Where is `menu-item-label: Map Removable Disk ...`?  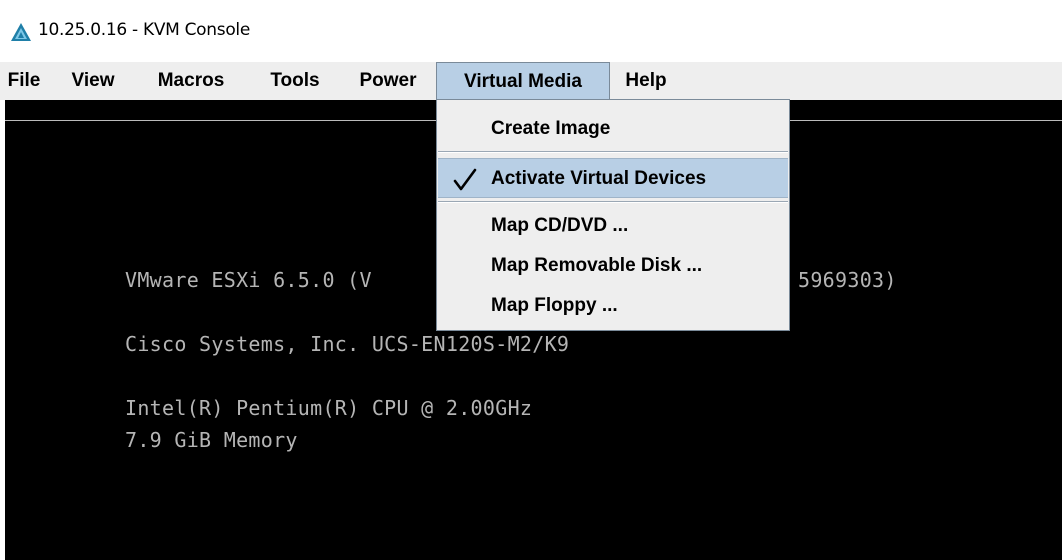
menu-item-label: Map Removable Disk ... is located at coordinates (597, 265).